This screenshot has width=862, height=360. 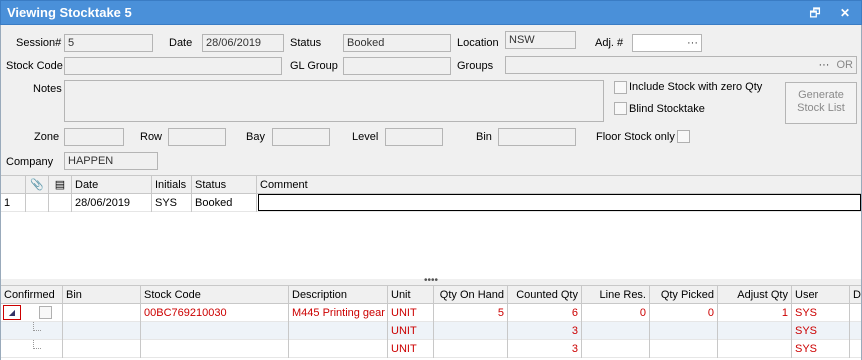 I want to click on column-header-counted-qty: Counted Qty, so click(x=545, y=295).